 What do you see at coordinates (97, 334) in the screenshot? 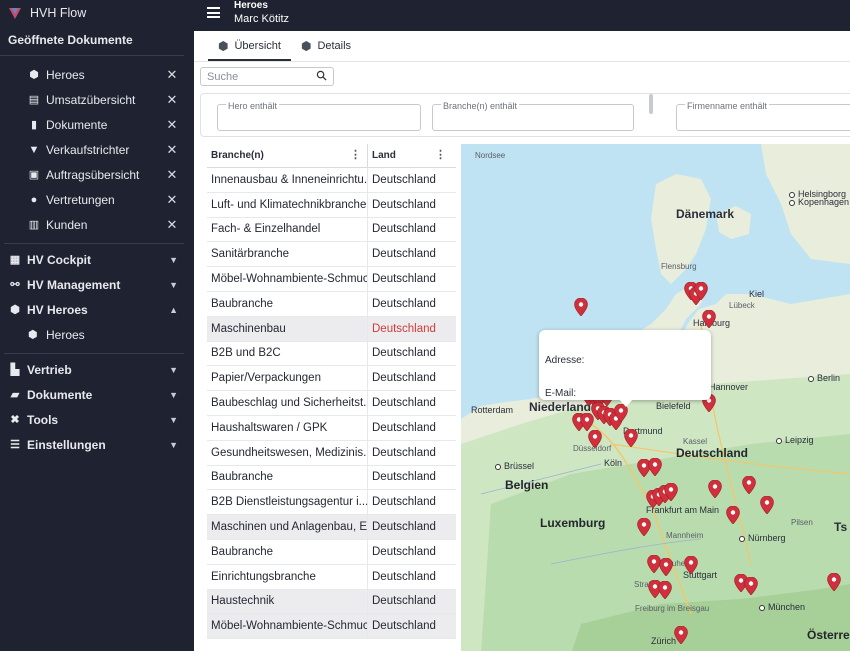
I see `nav-sub-heroes: ⬢ Heroes` at bounding box center [97, 334].